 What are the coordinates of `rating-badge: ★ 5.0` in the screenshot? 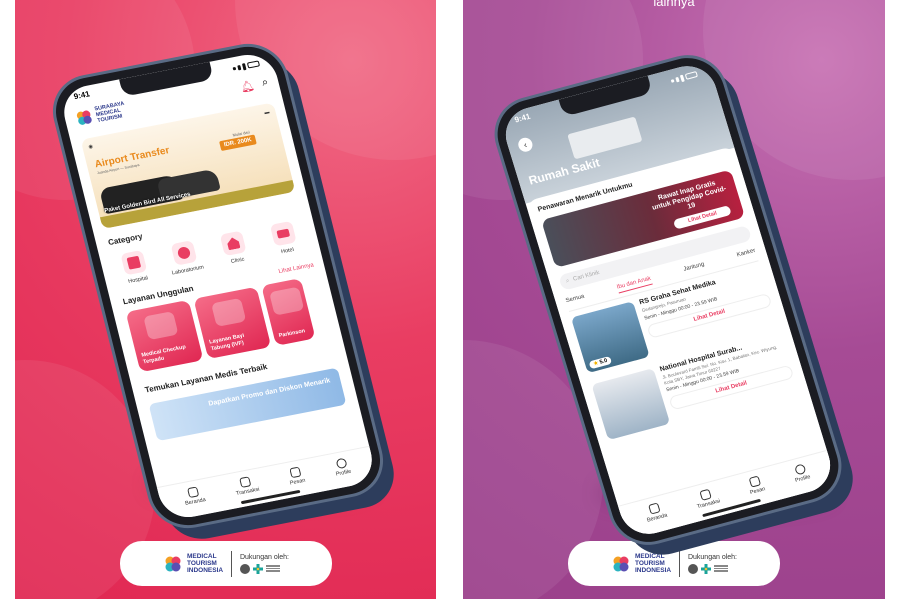 It's located at (600, 362).